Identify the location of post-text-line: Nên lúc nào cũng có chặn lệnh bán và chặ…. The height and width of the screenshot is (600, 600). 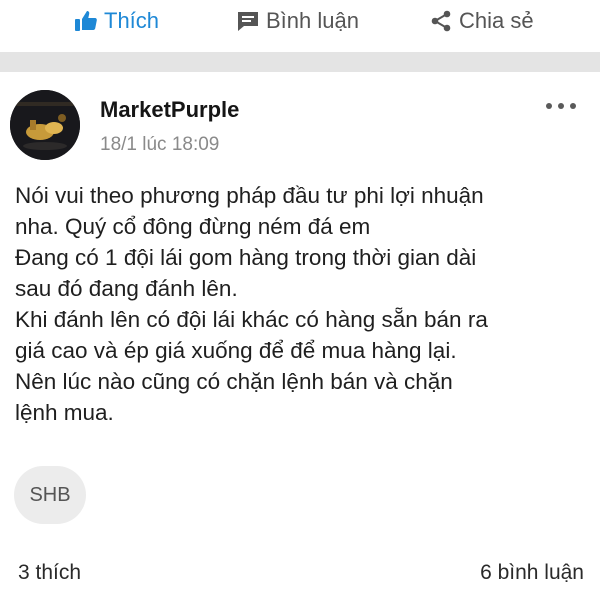
(234, 381).